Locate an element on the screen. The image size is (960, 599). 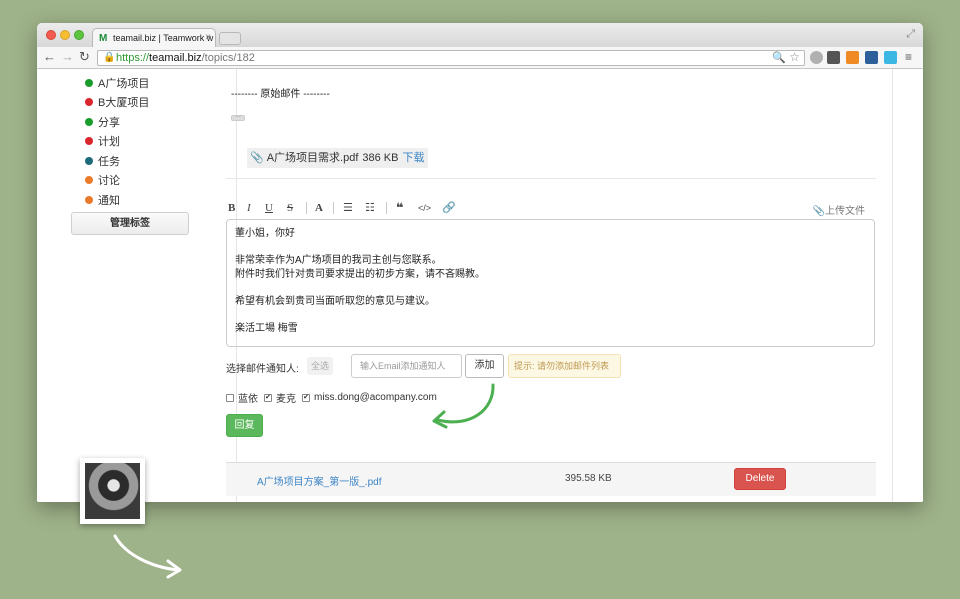
add-recipient-button: 添加 is located at coordinates (484, 366).